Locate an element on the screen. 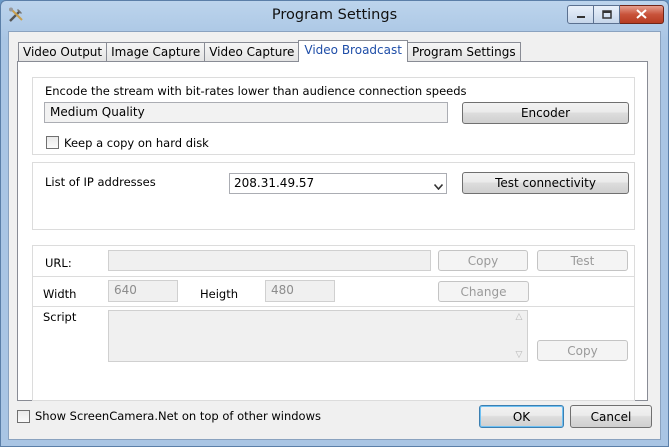  keep-copy-checkbox is located at coordinates (52, 142).